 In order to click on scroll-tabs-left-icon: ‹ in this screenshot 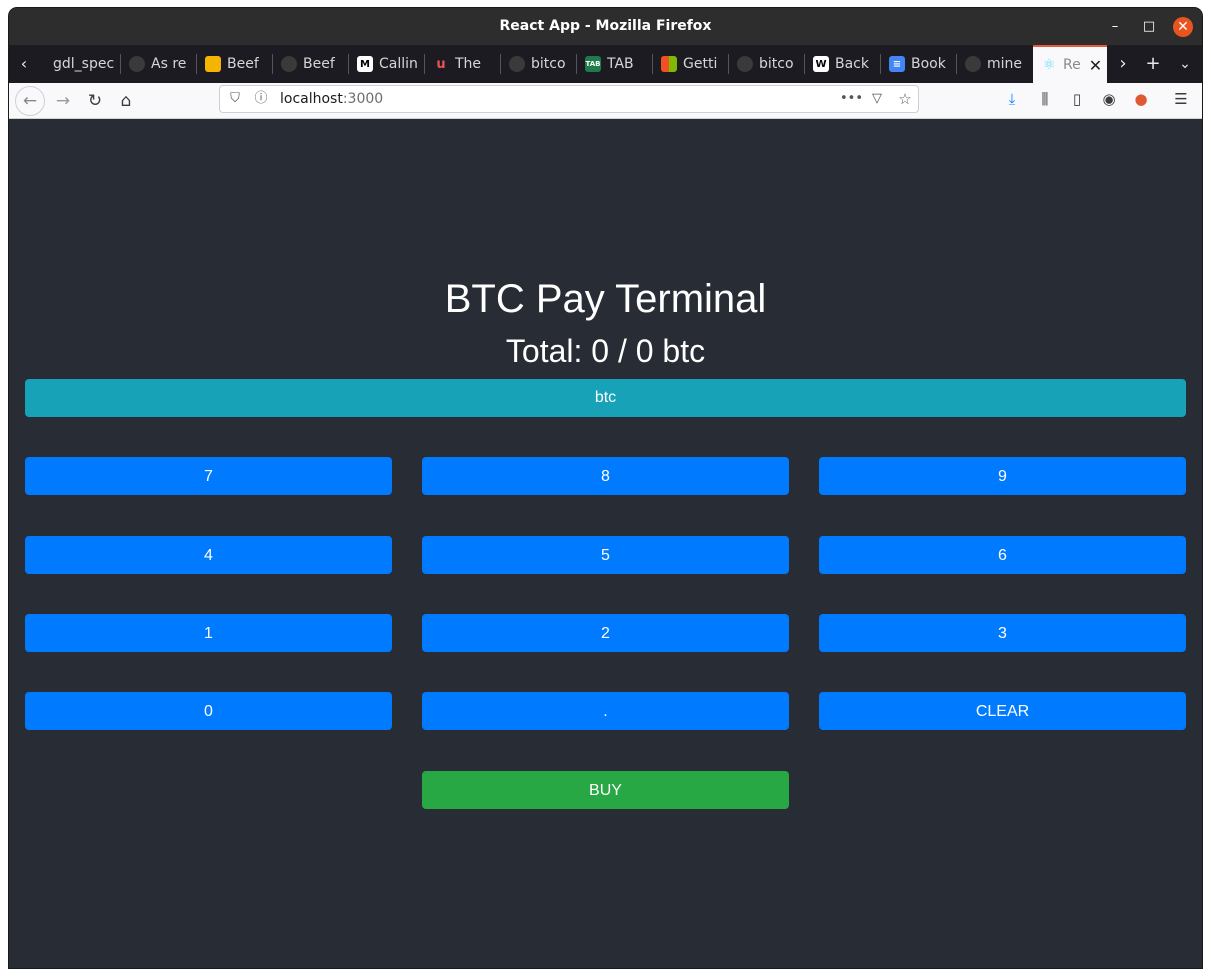, I will do `click(24, 64)`.